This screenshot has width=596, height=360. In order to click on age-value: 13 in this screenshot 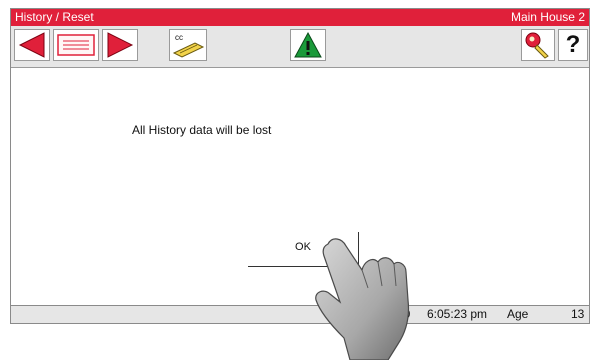, I will do `click(578, 314)`.